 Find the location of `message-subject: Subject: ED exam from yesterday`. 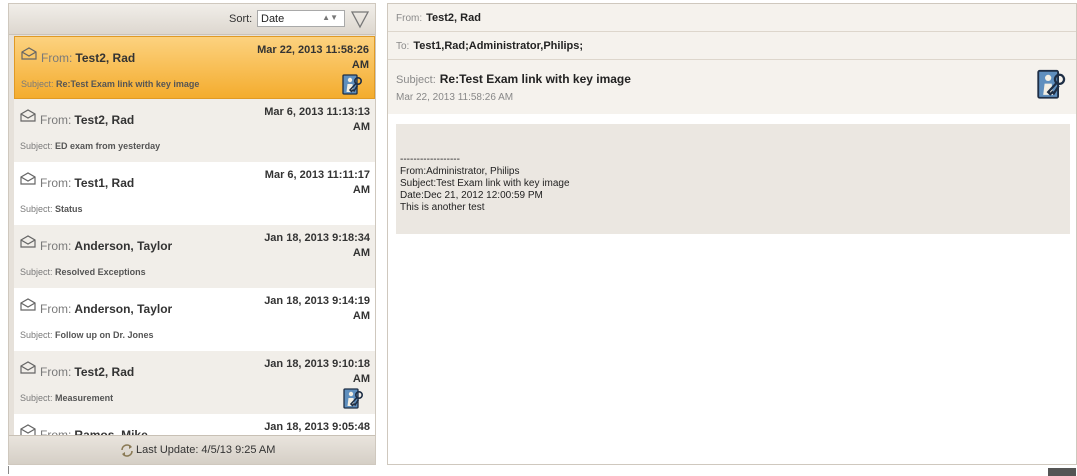

message-subject: Subject: ED exam from yesterday is located at coordinates (90, 146).